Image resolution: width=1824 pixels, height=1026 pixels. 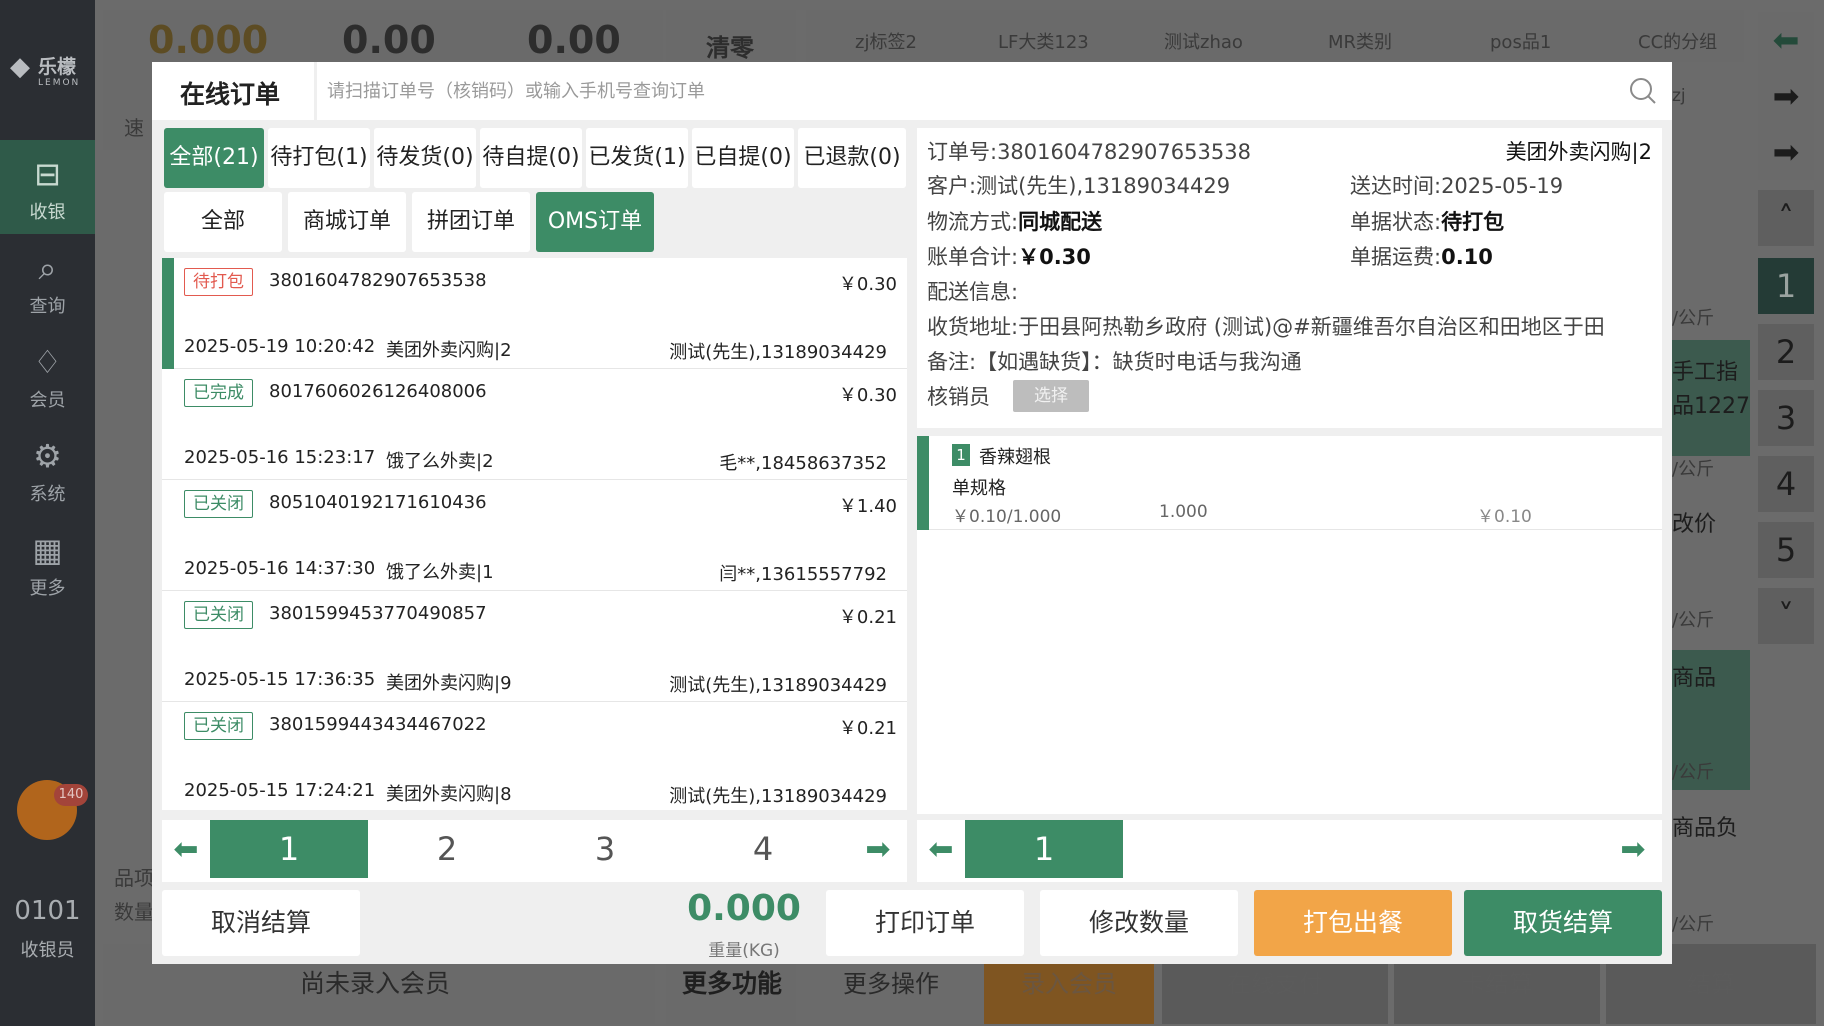 I want to click on cashier-id: 0101, so click(x=47, y=911).